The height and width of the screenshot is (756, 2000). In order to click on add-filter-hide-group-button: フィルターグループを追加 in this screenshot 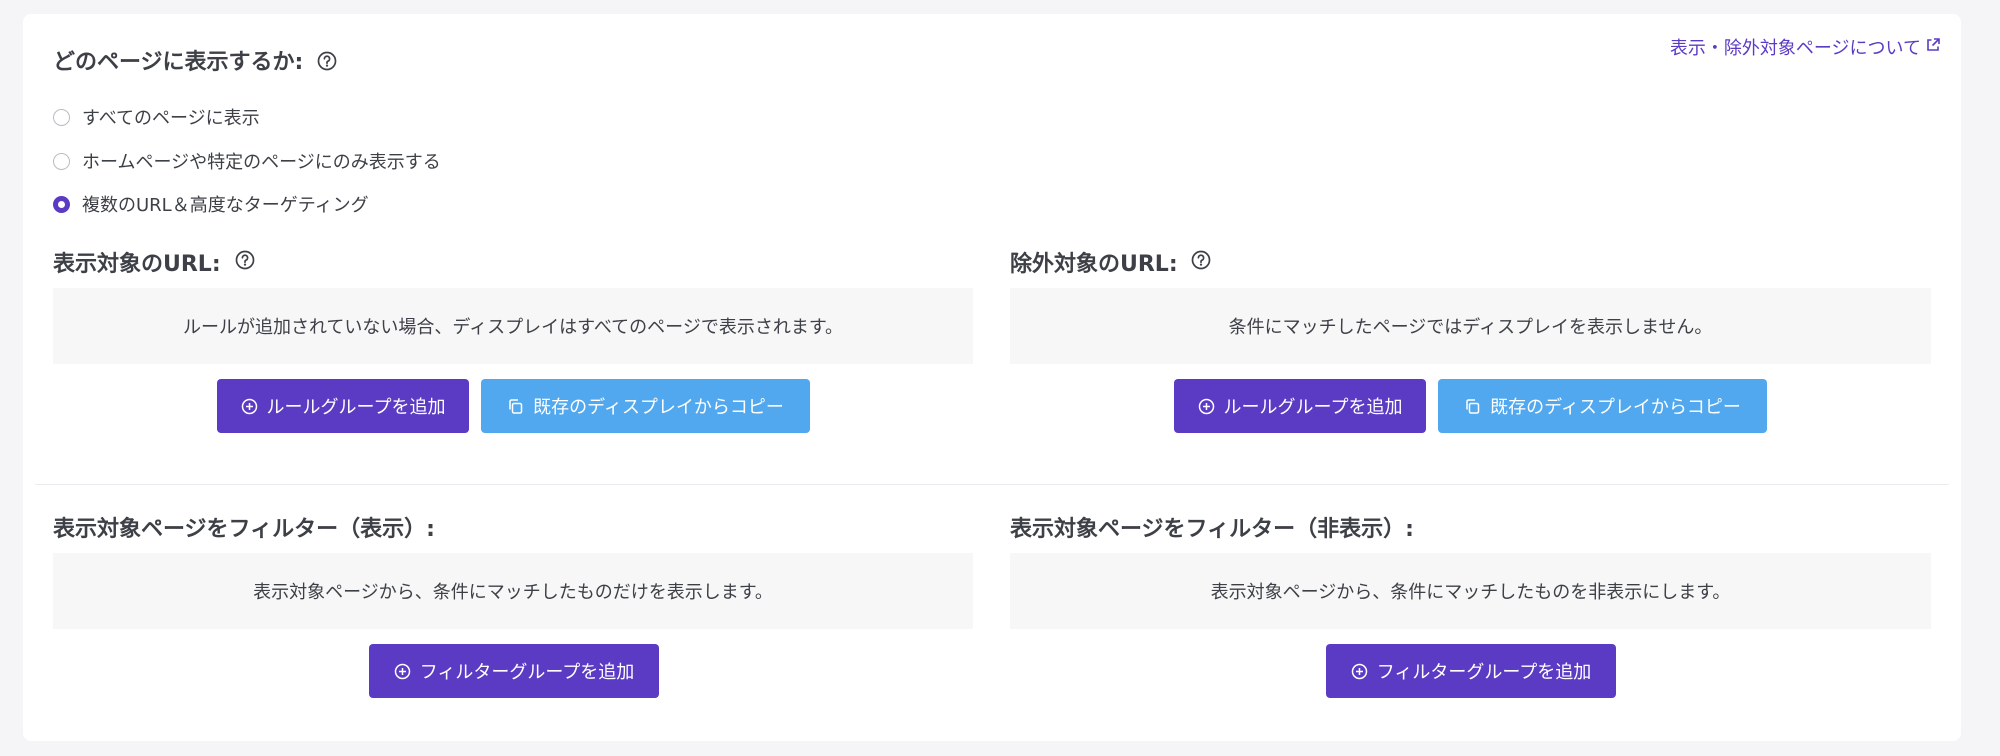, I will do `click(1471, 671)`.